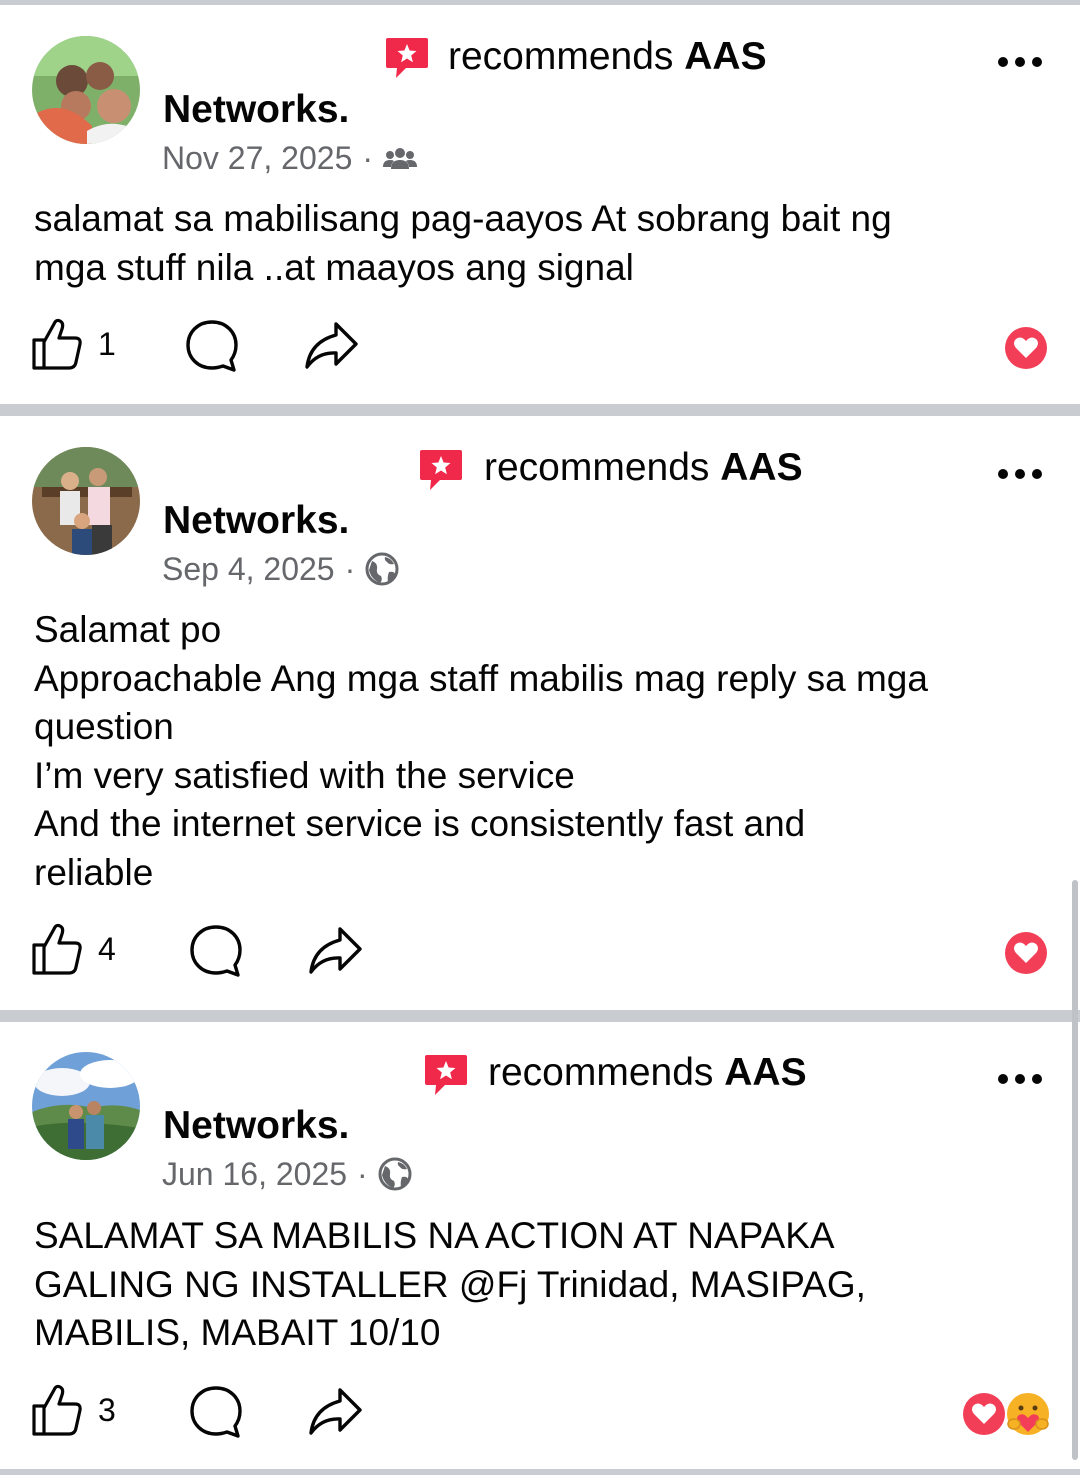 This screenshot has height=1475, width=1080. I want to click on post-date: Nov 27, 2025, so click(257, 158).